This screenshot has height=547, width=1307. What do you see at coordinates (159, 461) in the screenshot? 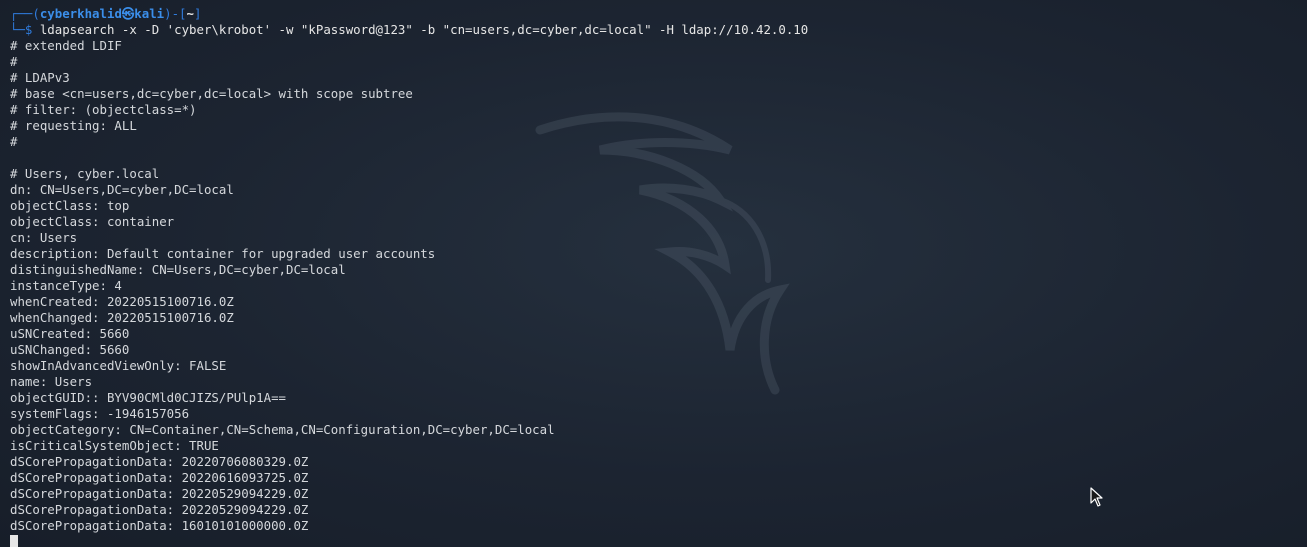
I see `output-line: dSCorePropagationData: 20220706080329.0Z` at bounding box center [159, 461].